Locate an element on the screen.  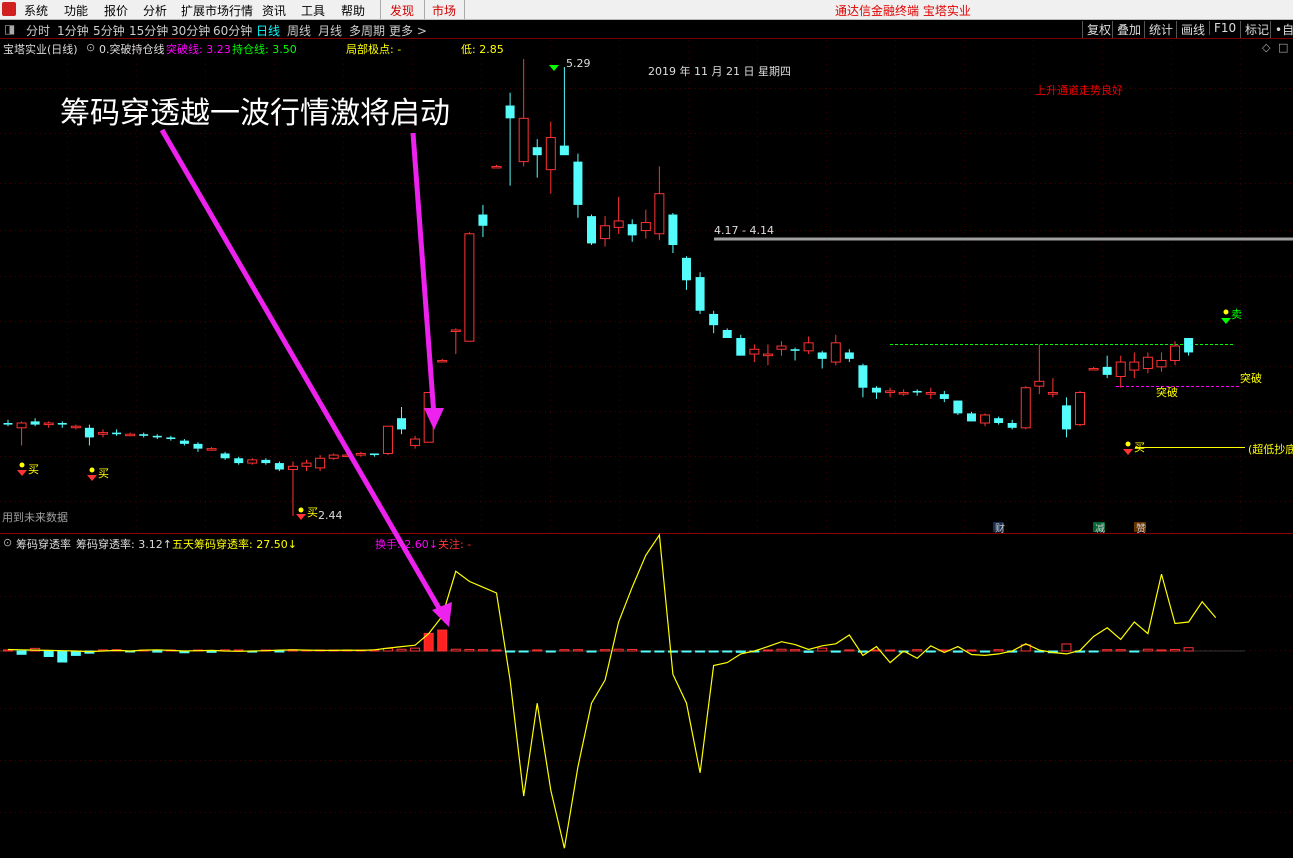
buy-signal-label: 买 is located at coordinates (33, 469).